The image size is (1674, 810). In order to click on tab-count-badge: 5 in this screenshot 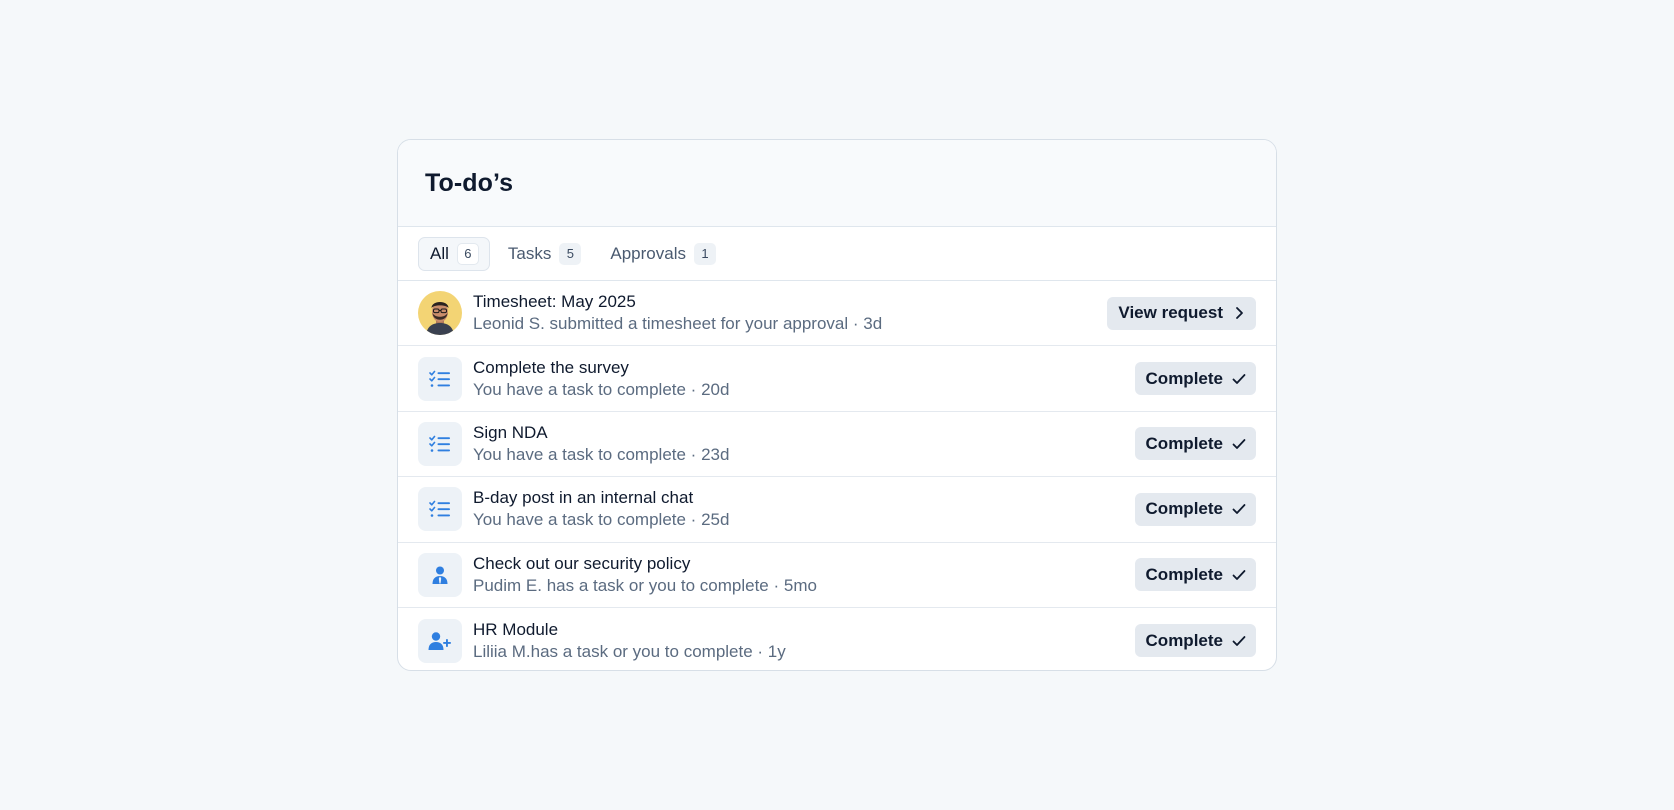, I will do `click(570, 253)`.